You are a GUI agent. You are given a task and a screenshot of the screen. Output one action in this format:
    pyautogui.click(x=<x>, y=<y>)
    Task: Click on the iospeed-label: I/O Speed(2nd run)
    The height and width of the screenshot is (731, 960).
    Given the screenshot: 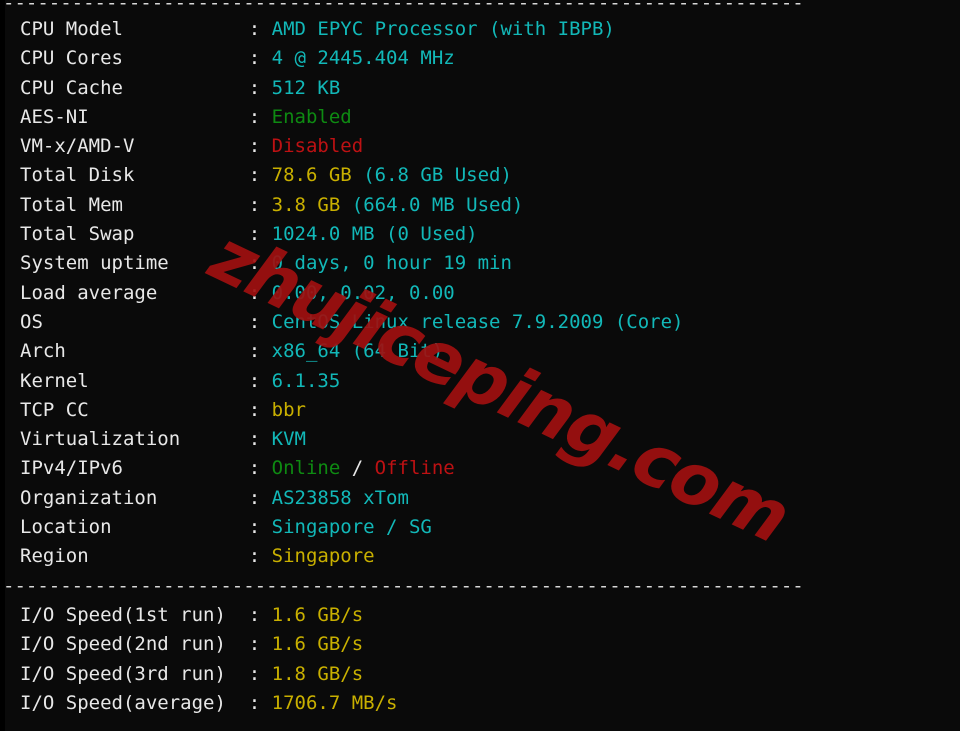 What is the action you would take?
    pyautogui.click(x=134, y=644)
    